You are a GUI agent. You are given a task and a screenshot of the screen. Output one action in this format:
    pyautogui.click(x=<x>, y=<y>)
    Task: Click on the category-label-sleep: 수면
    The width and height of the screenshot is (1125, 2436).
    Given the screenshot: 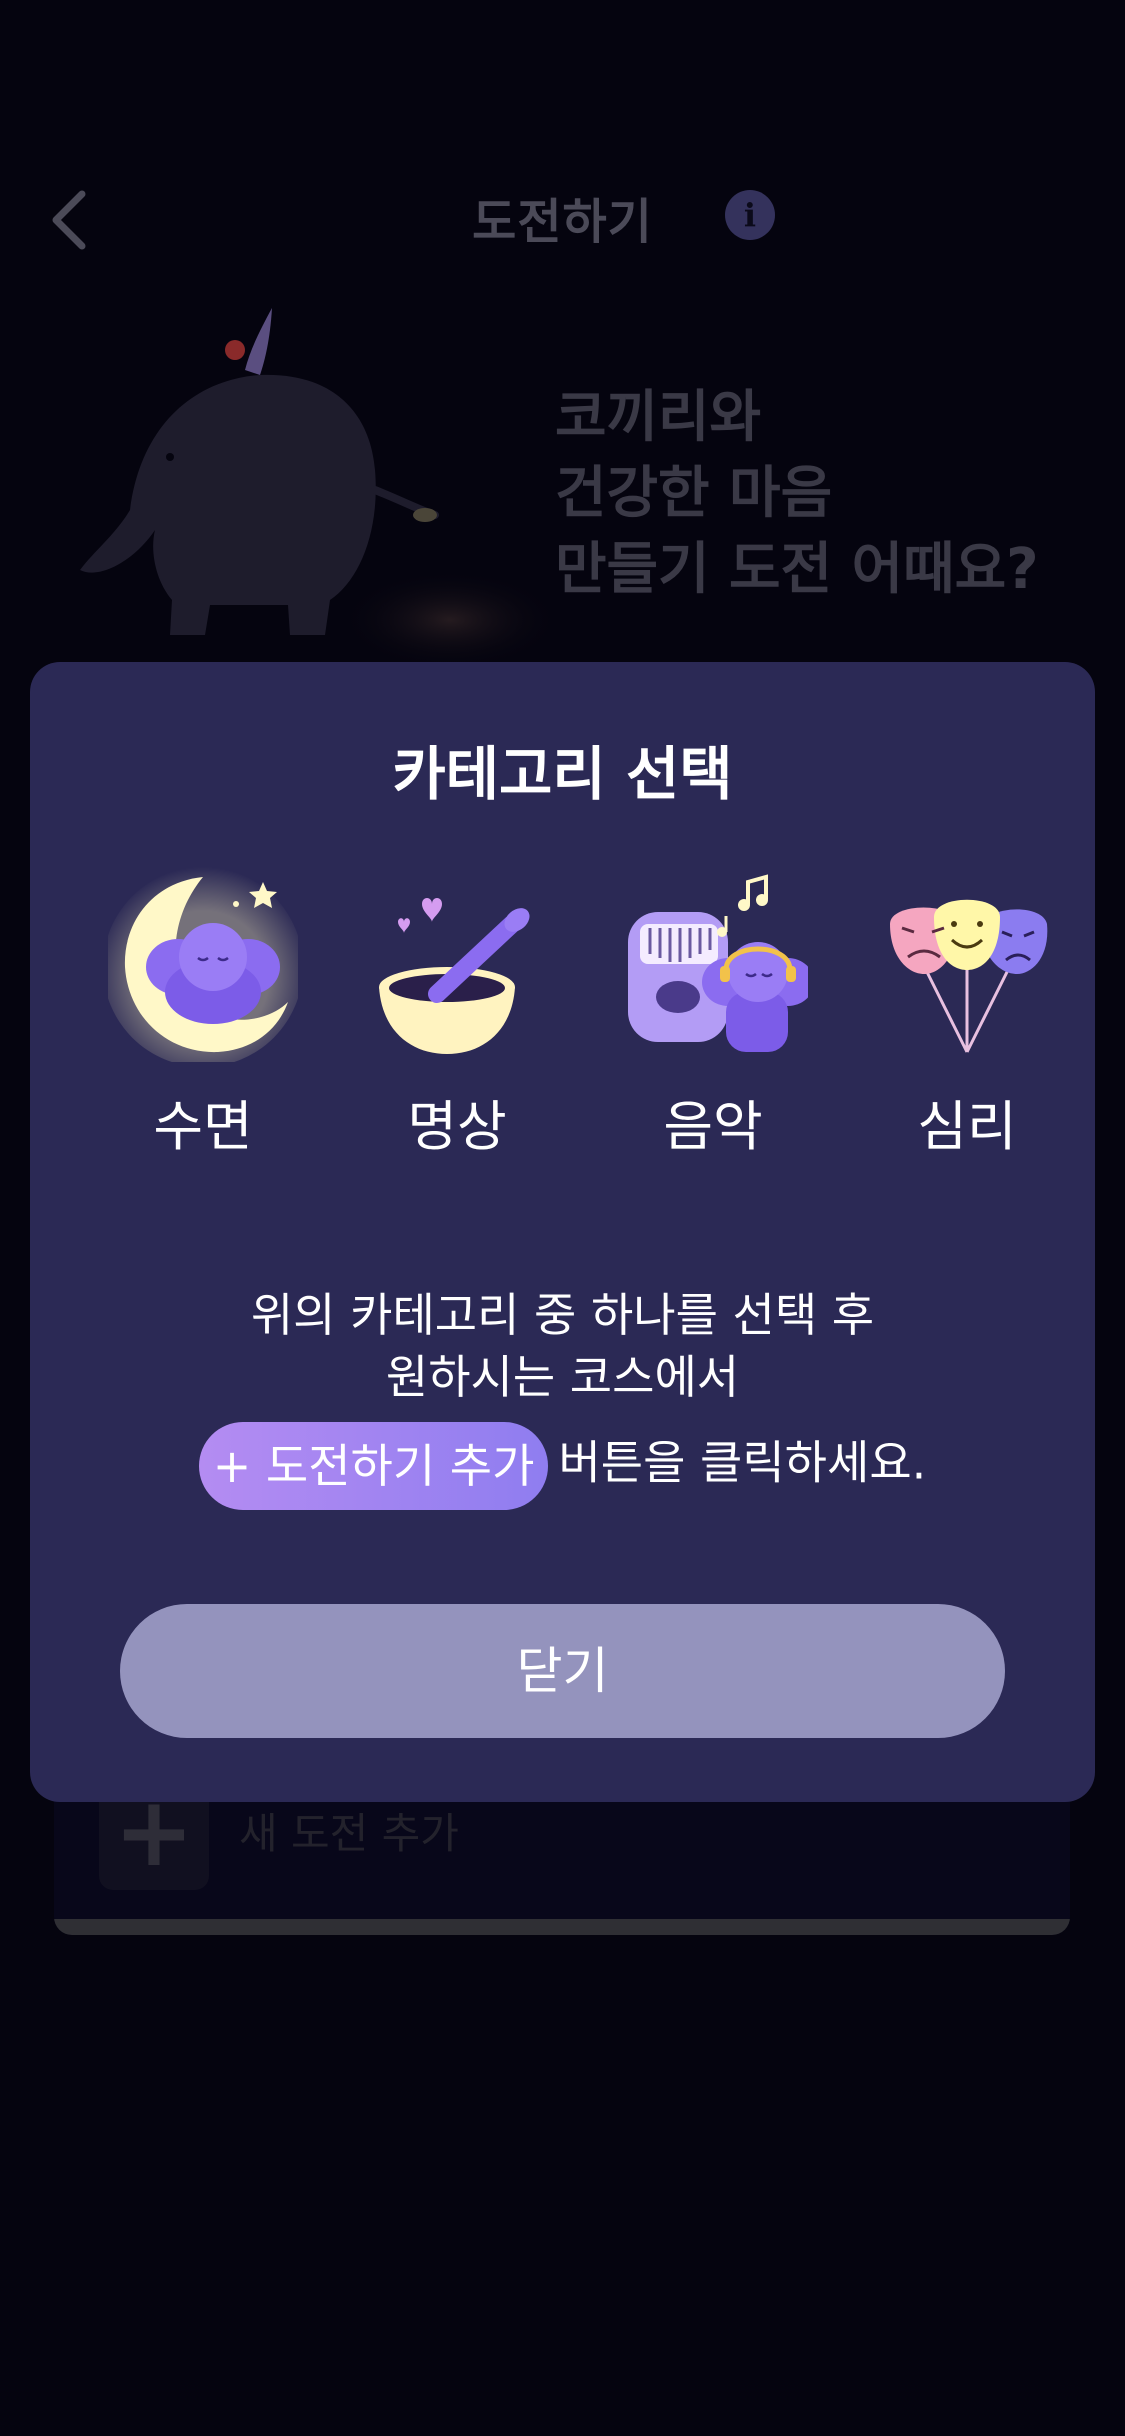 What is the action you would take?
    pyautogui.click(x=203, y=1126)
    